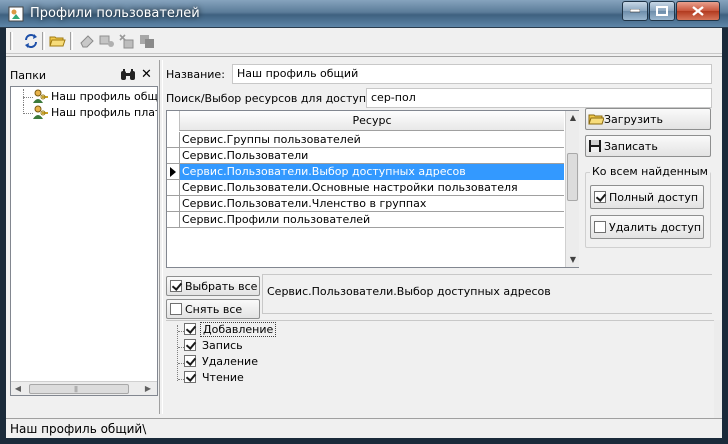  Describe the element at coordinates (698, 11) in the screenshot. I see `close-button` at that location.